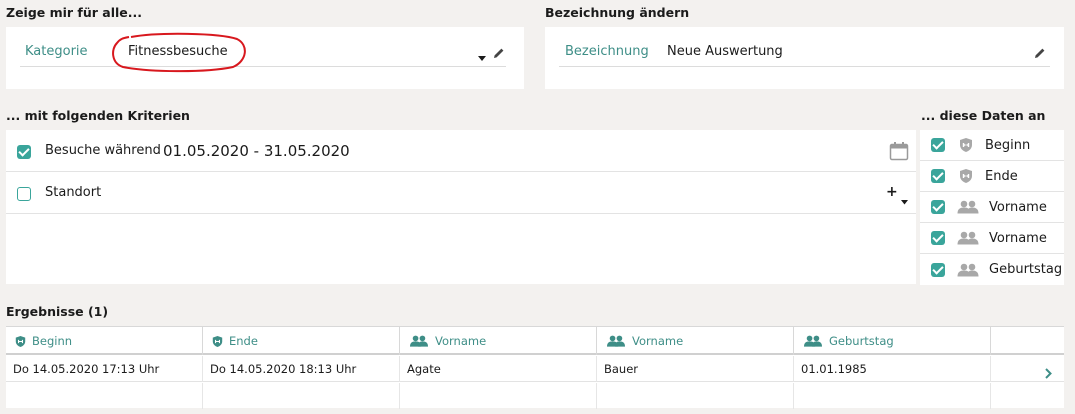 The image size is (1075, 414). I want to click on name-label: Bezeichnung, so click(607, 51).